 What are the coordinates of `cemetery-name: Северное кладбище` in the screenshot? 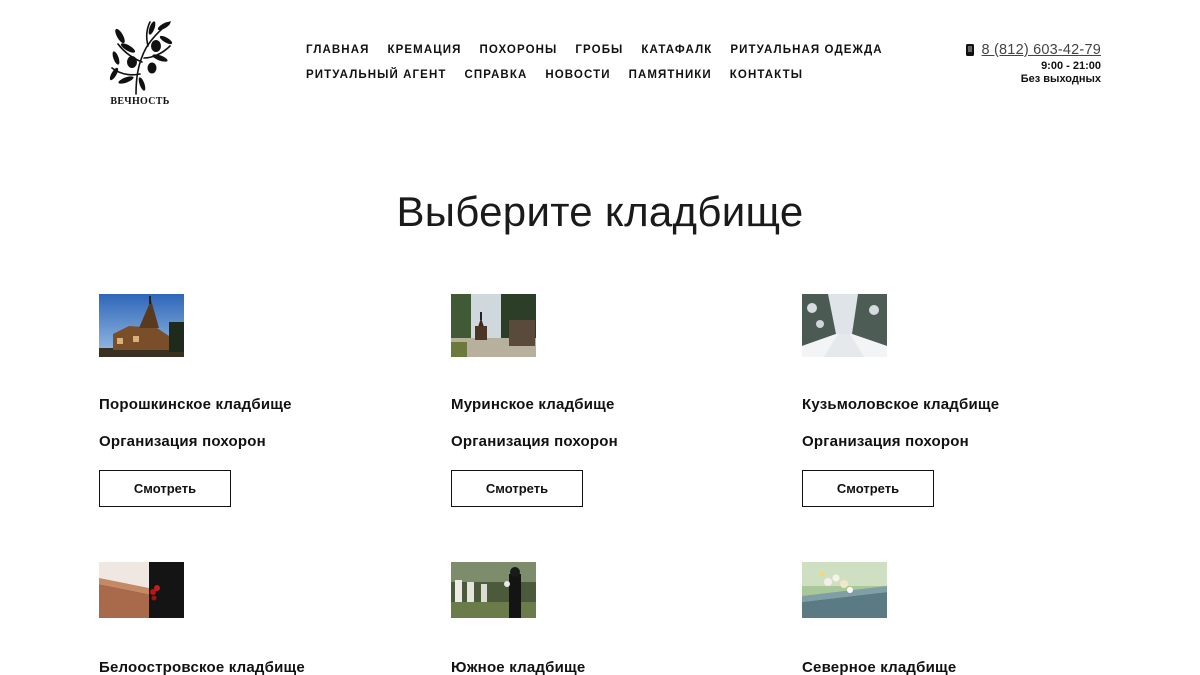 It's located at (879, 667).